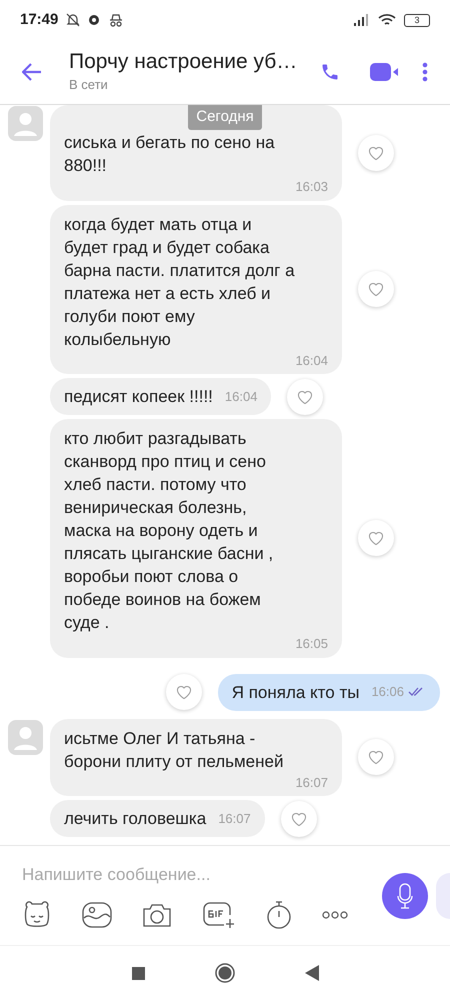 Image resolution: width=450 pixels, height=1000 pixels. What do you see at coordinates (385, 72) in the screenshot?
I see `video-camera-icon` at bounding box center [385, 72].